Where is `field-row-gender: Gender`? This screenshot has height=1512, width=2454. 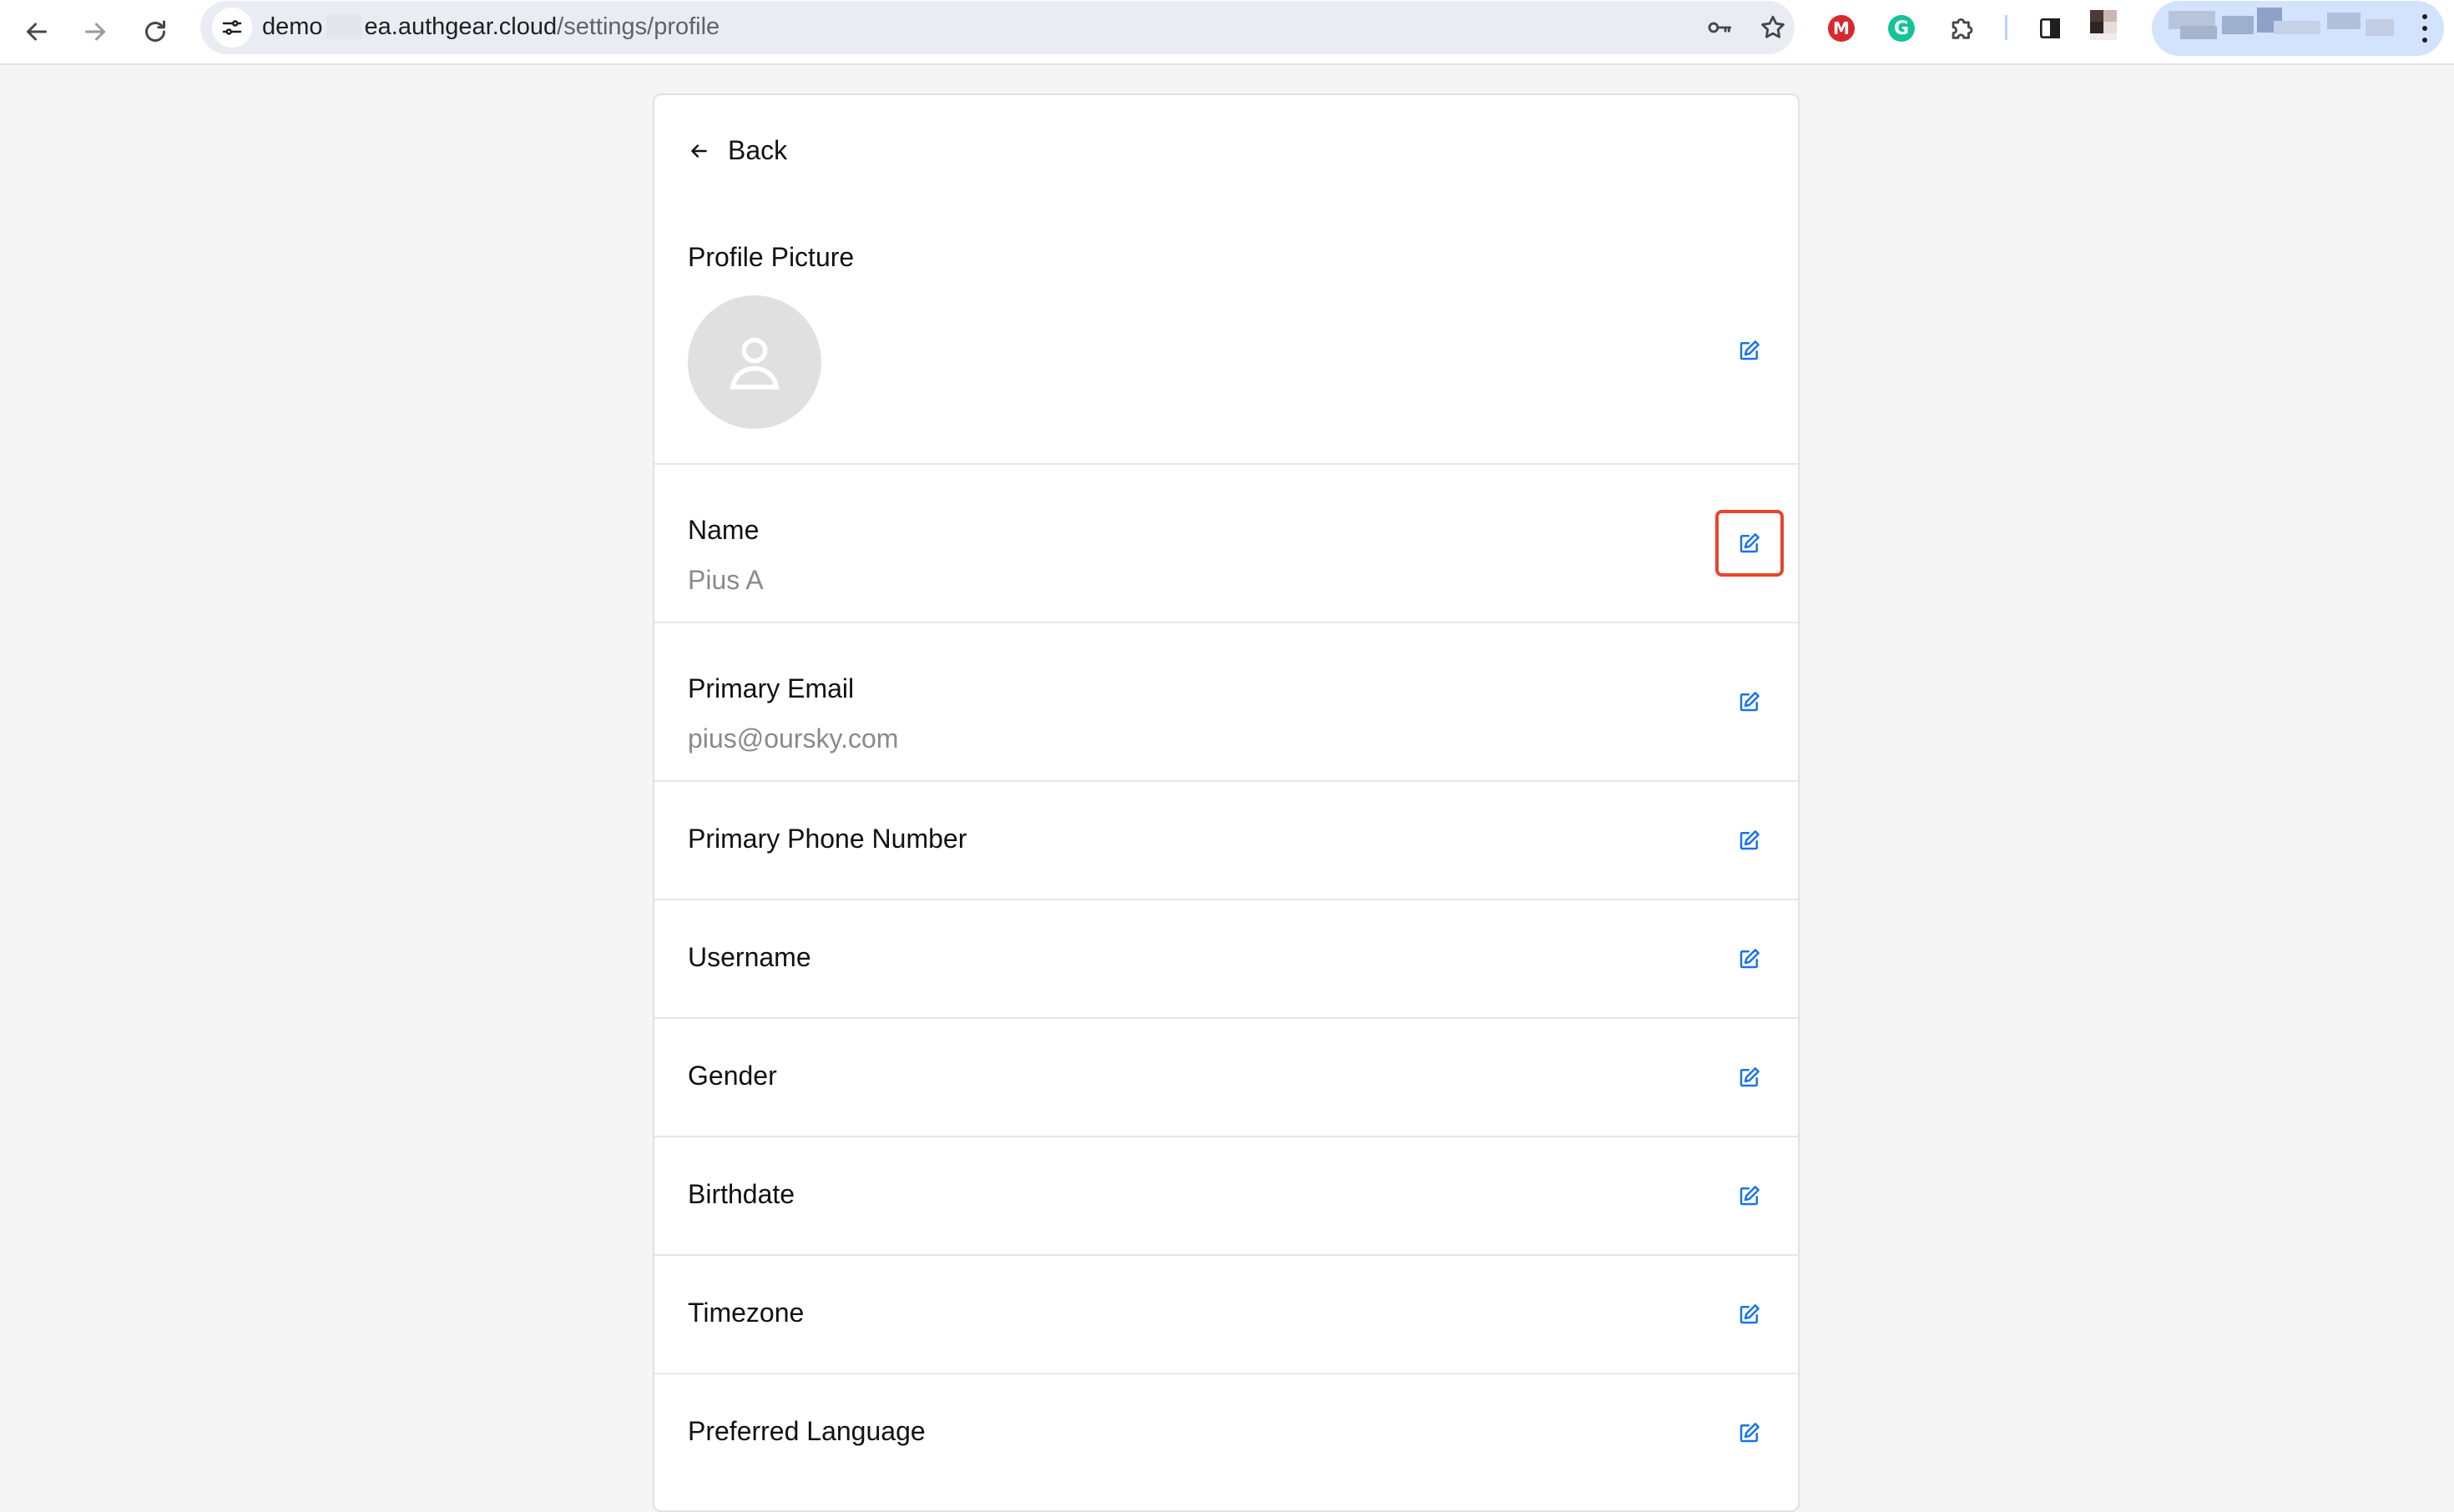 field-row-gender: Gender is located at coordinates (1226, 1078).